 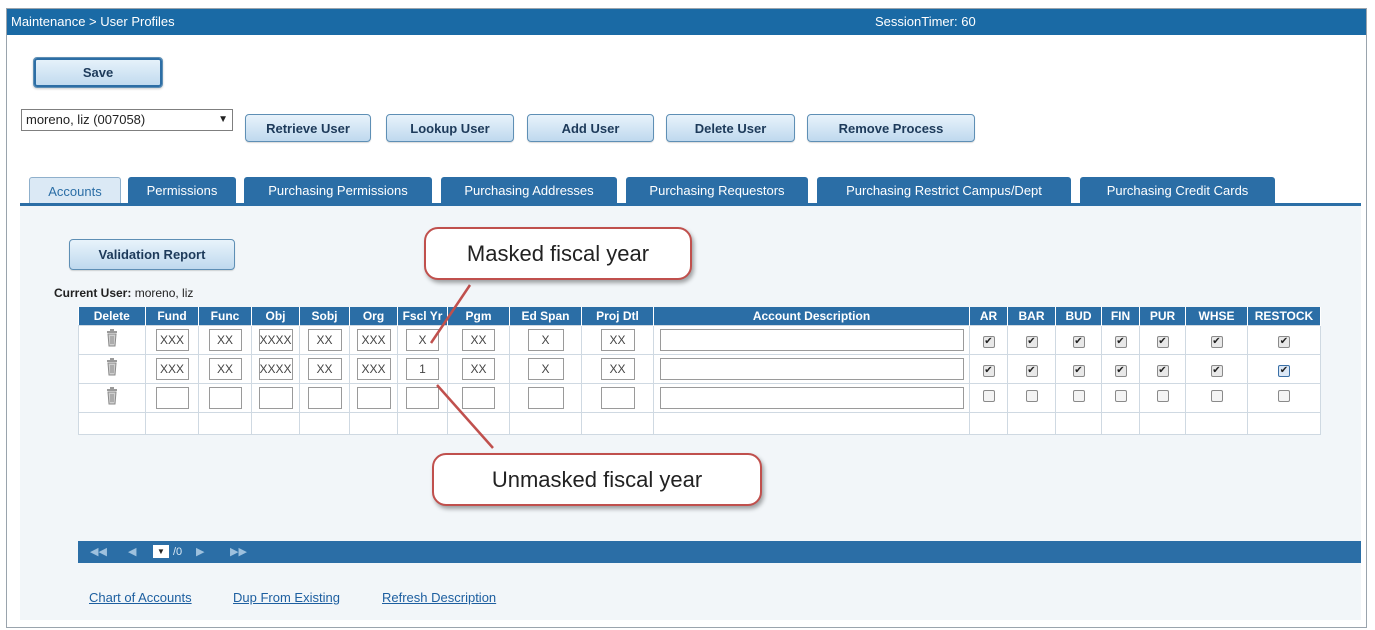 I want to click on masked-fiscal-year-callout: Masked fiscal year, so click(x=558, y=253).